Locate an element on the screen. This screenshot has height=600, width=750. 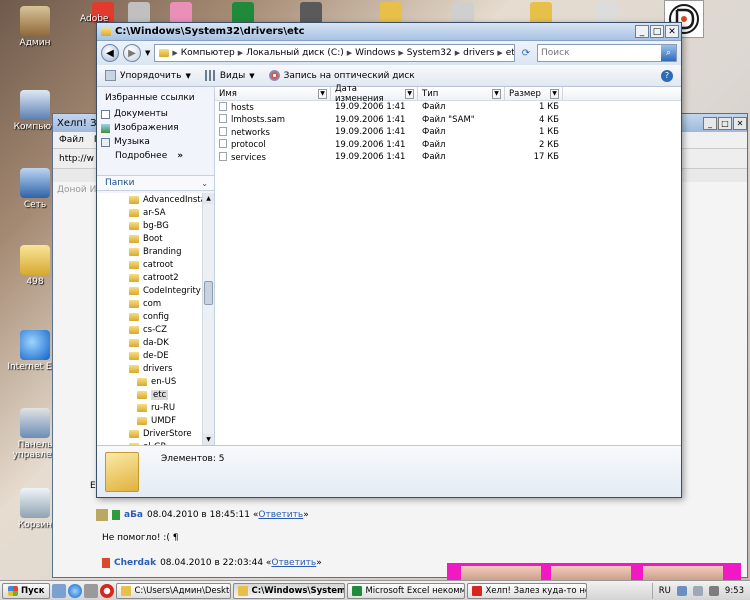
file-row: networks 19.09.2006 1:41 Файл 1 КБ is located at coordinates (448, 132).